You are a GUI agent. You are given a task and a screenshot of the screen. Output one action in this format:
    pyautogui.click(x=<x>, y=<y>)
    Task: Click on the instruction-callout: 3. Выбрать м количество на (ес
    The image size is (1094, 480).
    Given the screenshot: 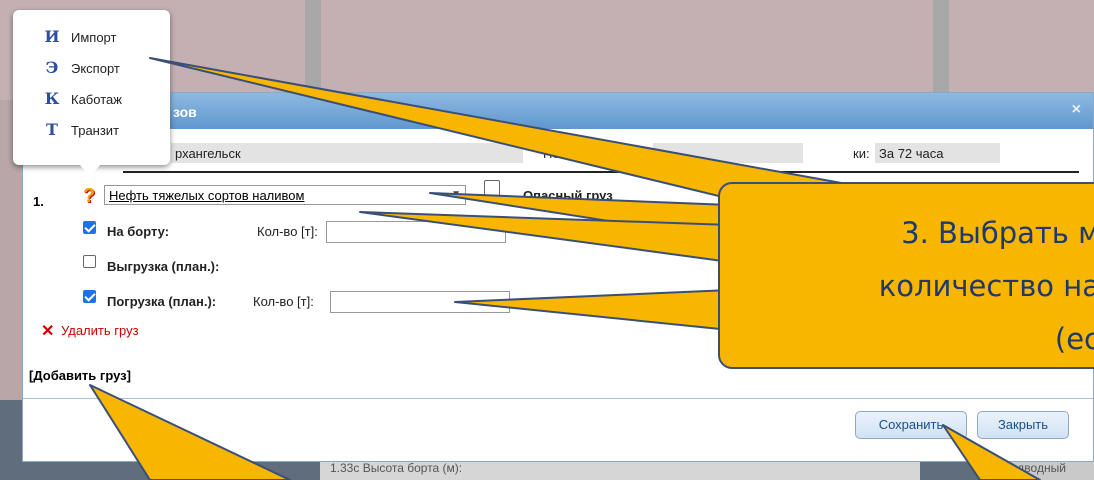 What is the action you would take?
    pyautogui.click(x=906, y=275)
    